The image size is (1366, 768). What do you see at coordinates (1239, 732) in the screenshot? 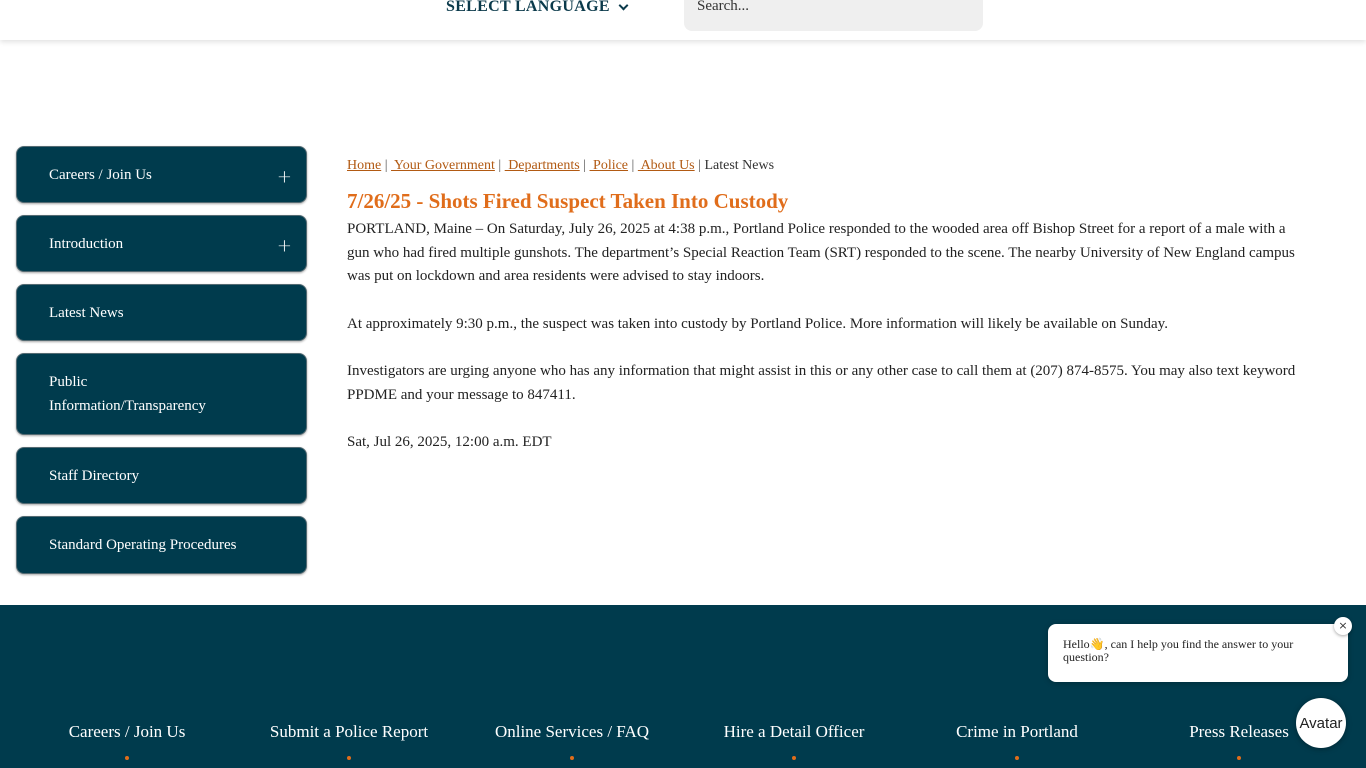
I see `footer-link-press-releases: Press Releases` at bounding box center [1239, 732].